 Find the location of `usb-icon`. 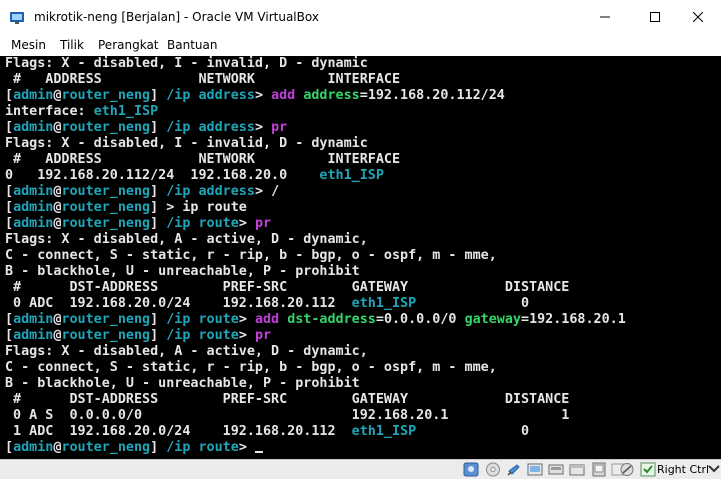

usb-icon is located at coordinates (556, 469).